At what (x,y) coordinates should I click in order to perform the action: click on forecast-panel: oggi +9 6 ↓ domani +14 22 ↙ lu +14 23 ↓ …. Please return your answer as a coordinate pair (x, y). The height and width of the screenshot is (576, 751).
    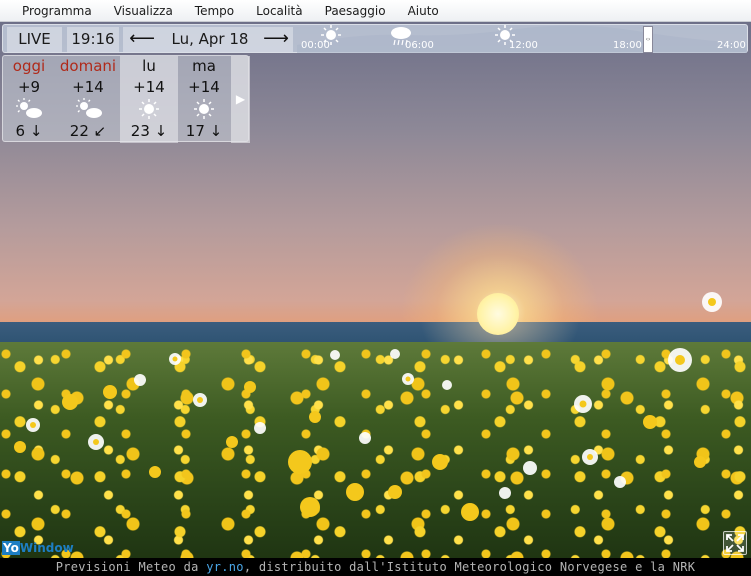
    Looking at the image, I should click on (126, 99).